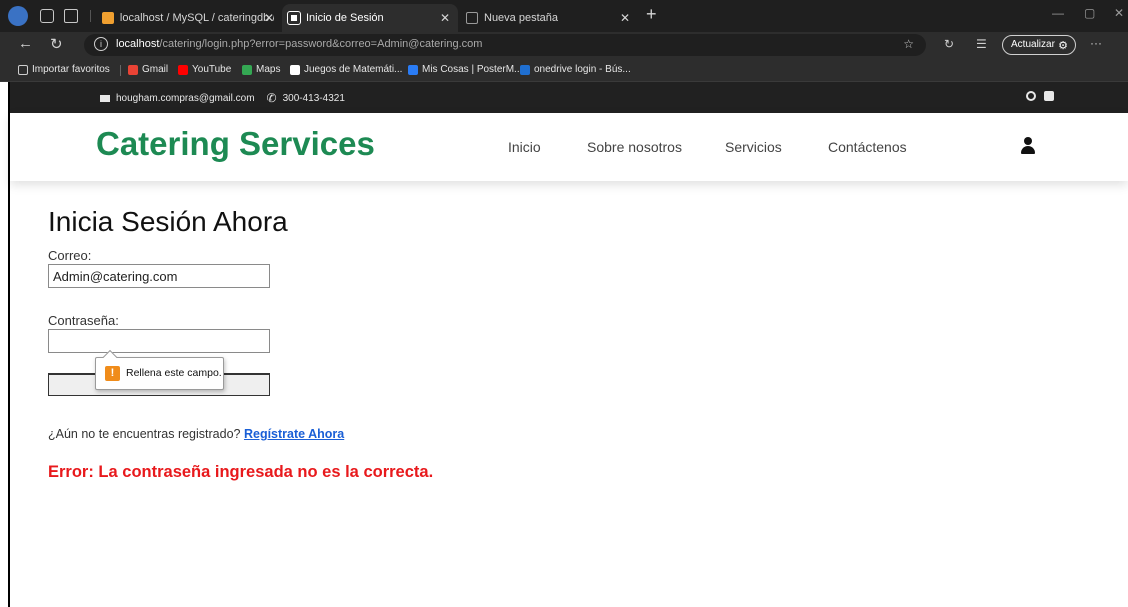 The image size is (1128, 607). I want to click on tab-login: Inicio de Sesión ✕, so click(370, 18).